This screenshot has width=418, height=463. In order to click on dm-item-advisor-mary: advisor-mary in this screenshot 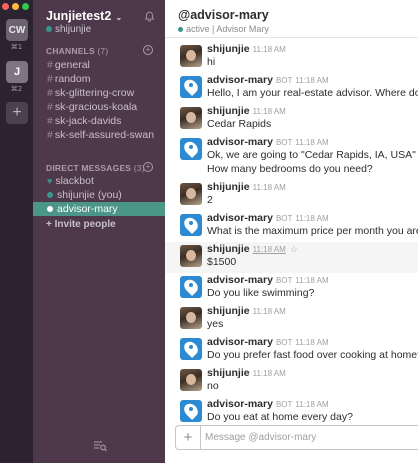, I will do `click(99, 209)`.